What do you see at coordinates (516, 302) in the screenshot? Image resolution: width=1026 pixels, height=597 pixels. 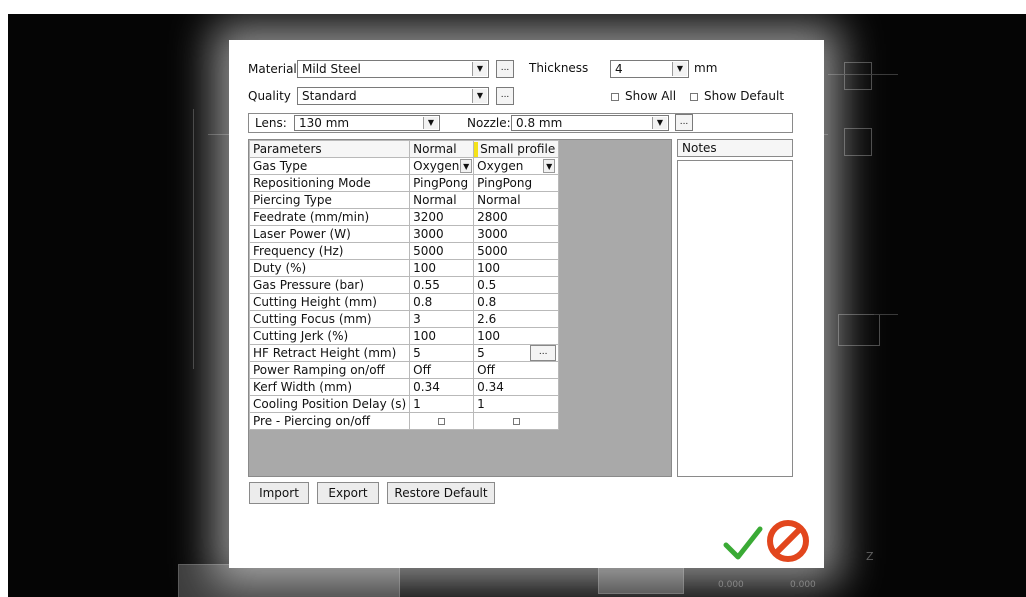 I see `param-value-small: 0.8` at bounding box center [516, 302].